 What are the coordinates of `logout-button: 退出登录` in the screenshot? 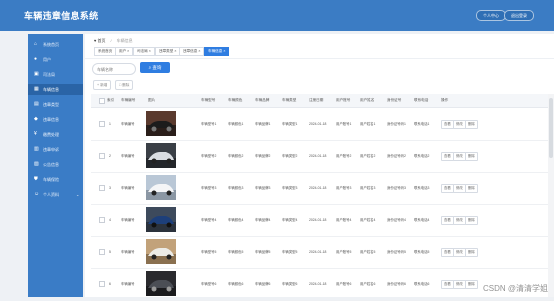 It's located at (519, 15).